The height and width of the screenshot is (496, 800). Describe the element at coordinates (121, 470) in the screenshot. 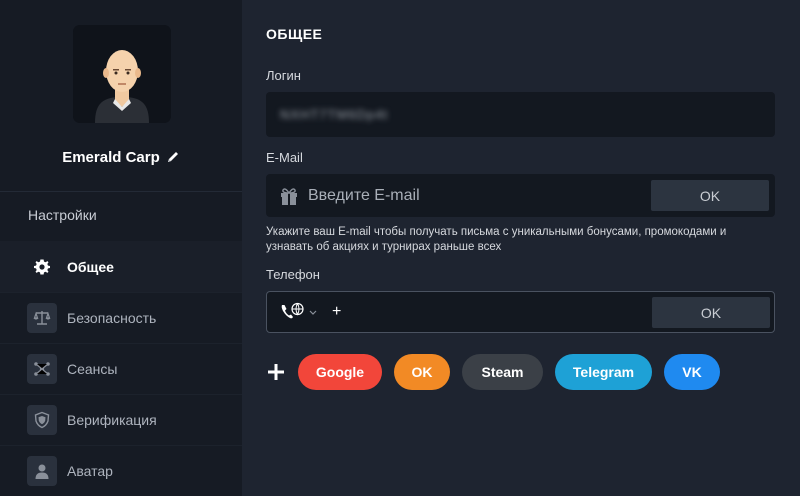

I see `sidebar-item-avatar: Аватар` at that location.